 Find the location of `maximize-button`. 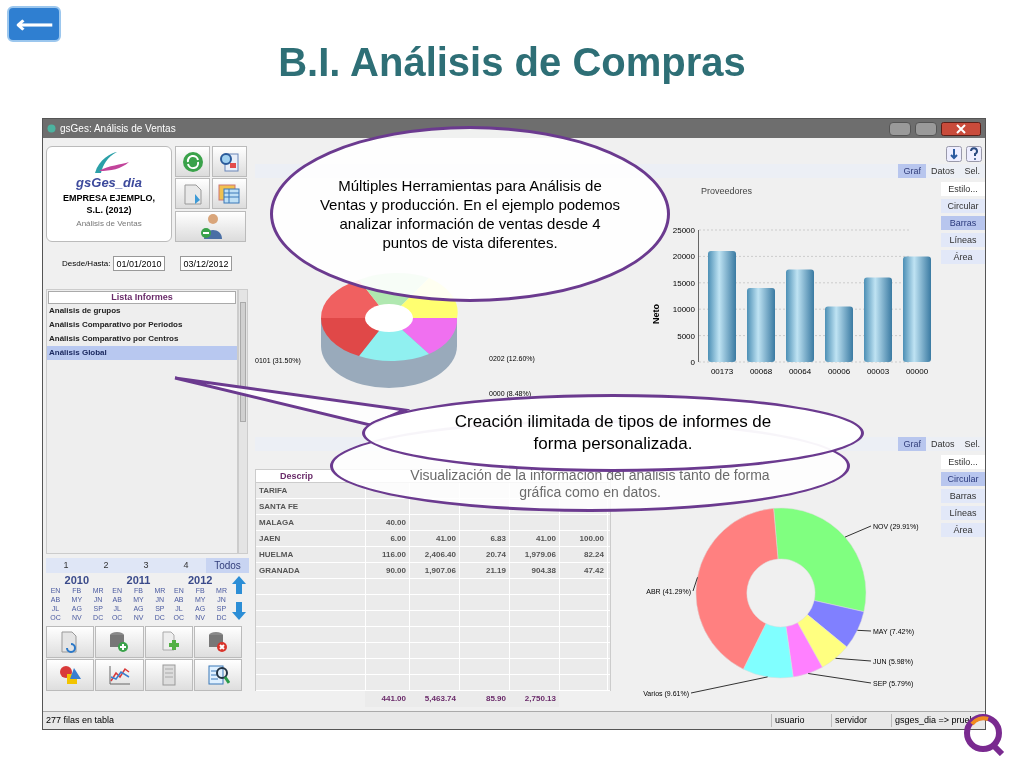

maximize-button is located at coordinates (926, 128).